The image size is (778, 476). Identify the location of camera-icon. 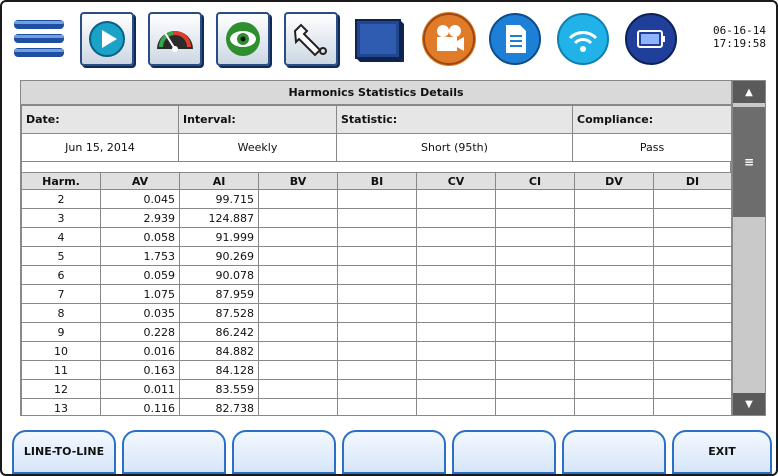
(449, 39).